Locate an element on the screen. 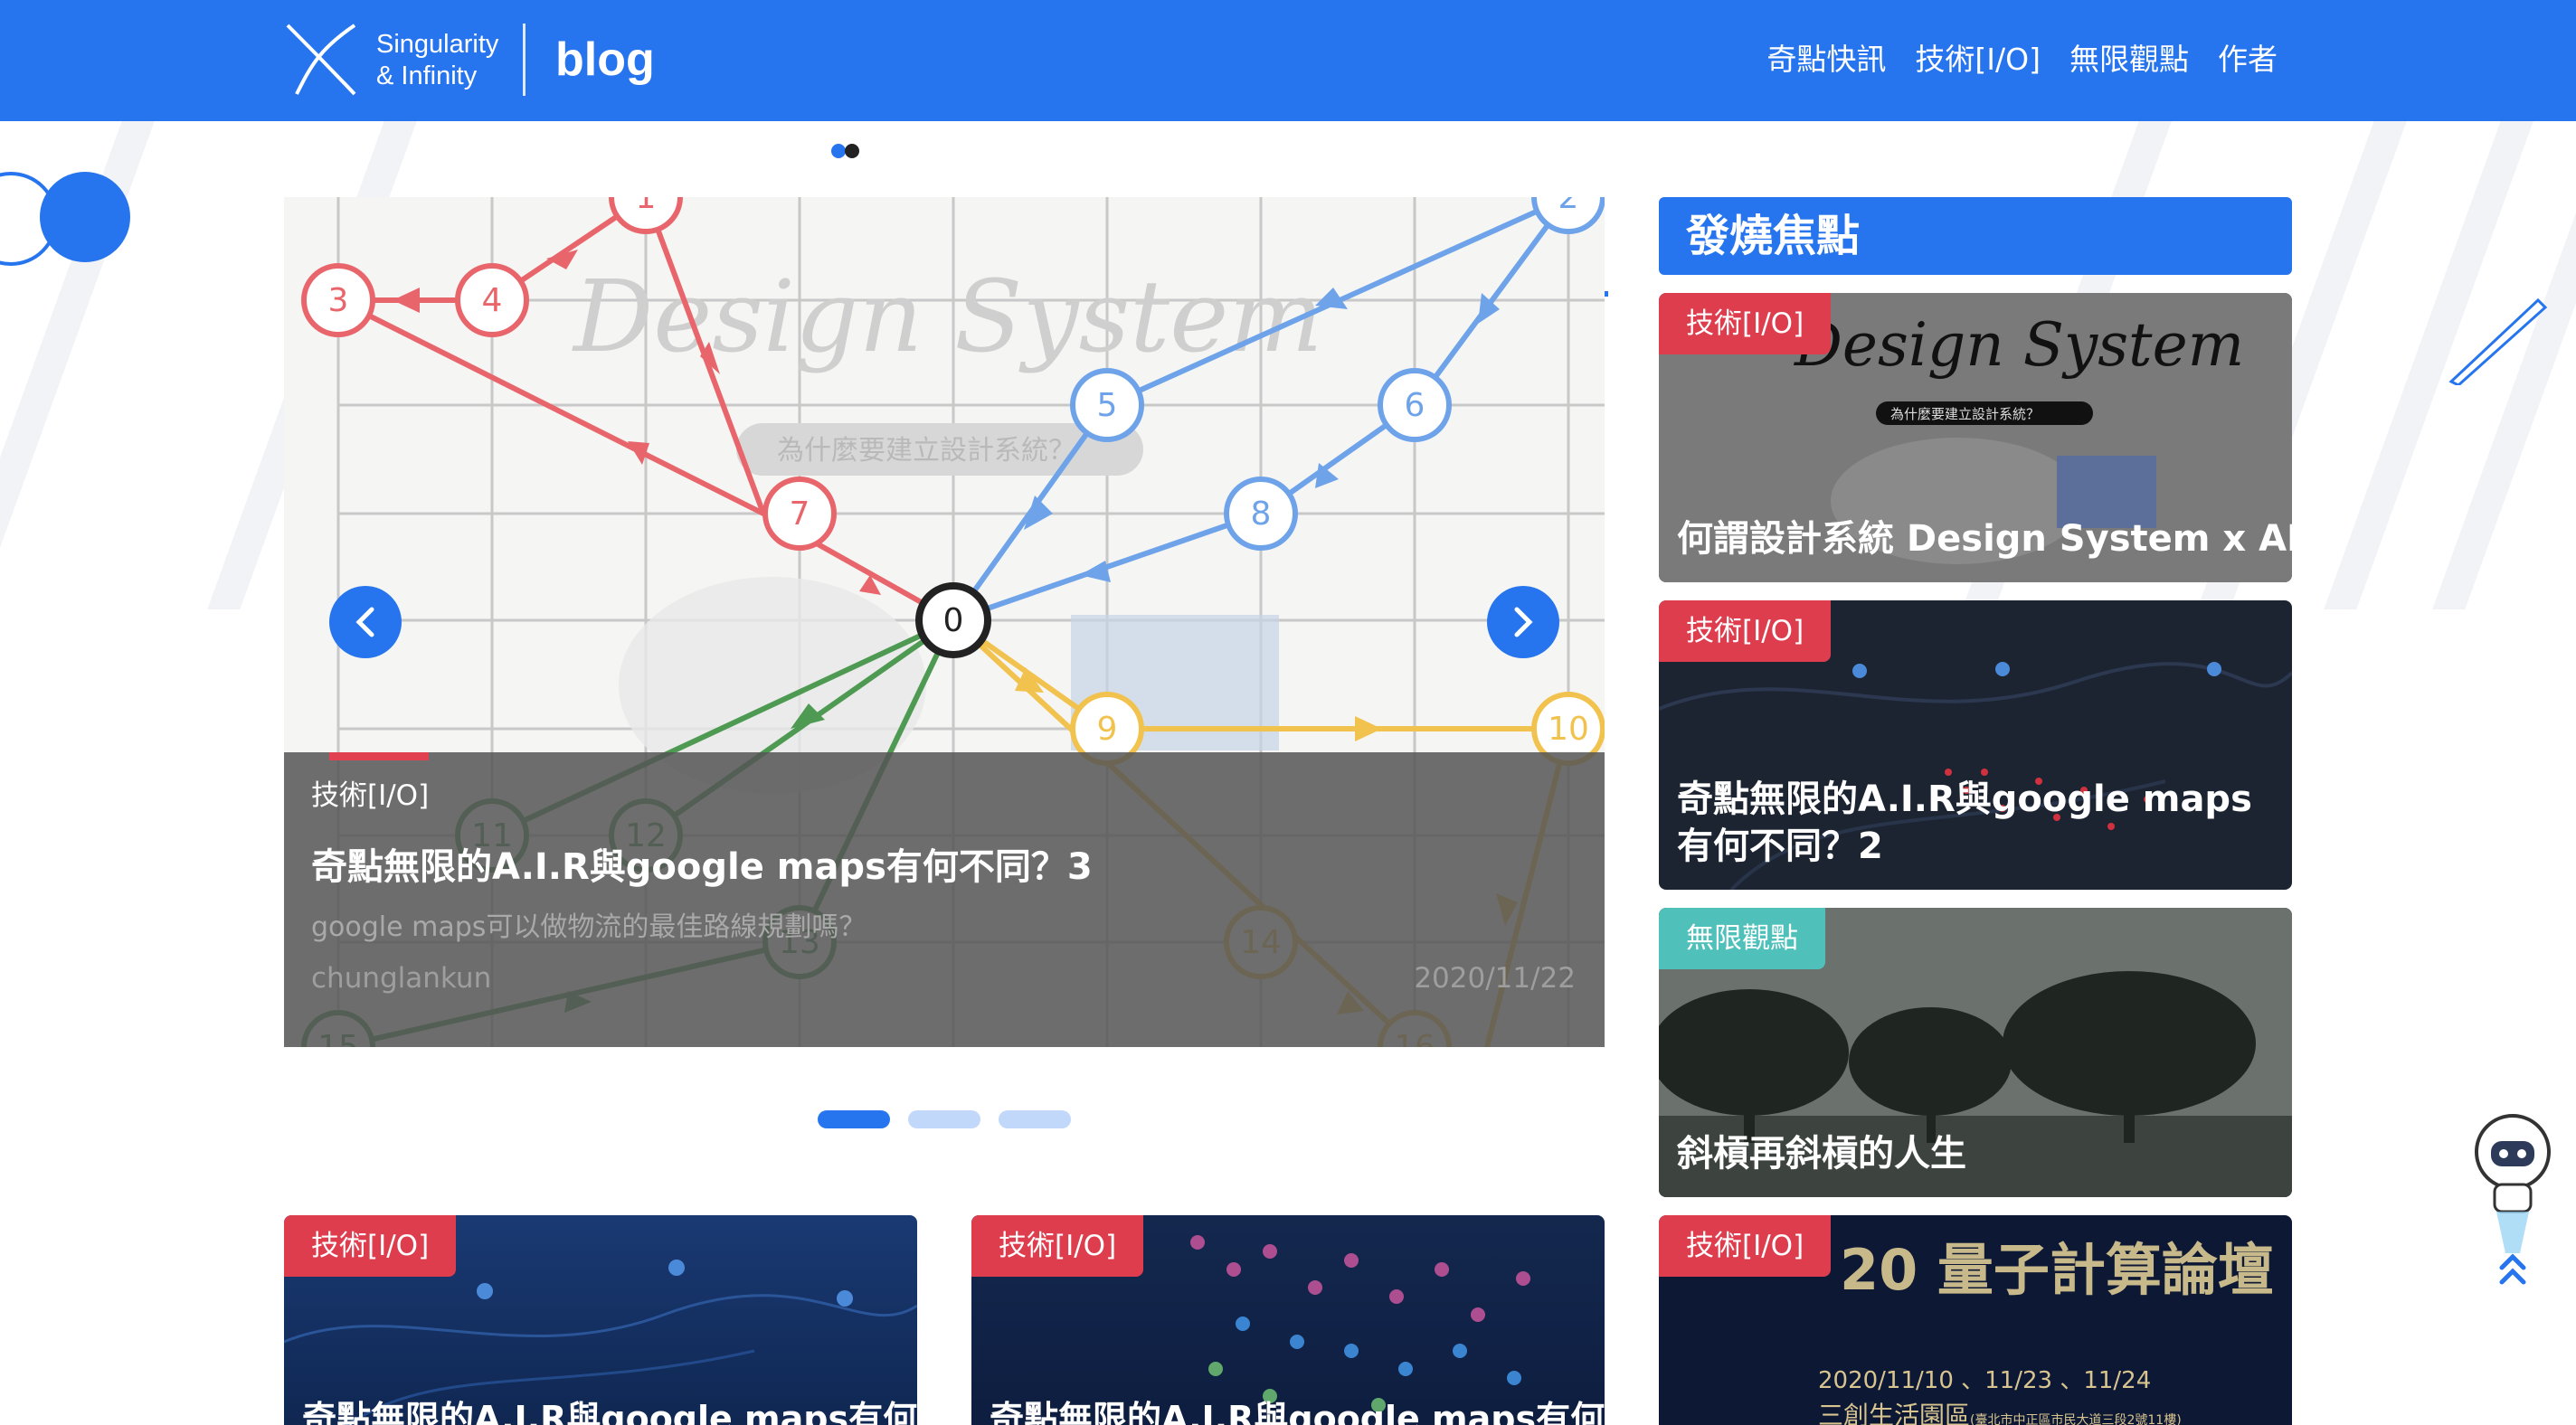 This screenshot has height=1425, width=2576. svg-text: 7 is located at coordinates (800, 514).